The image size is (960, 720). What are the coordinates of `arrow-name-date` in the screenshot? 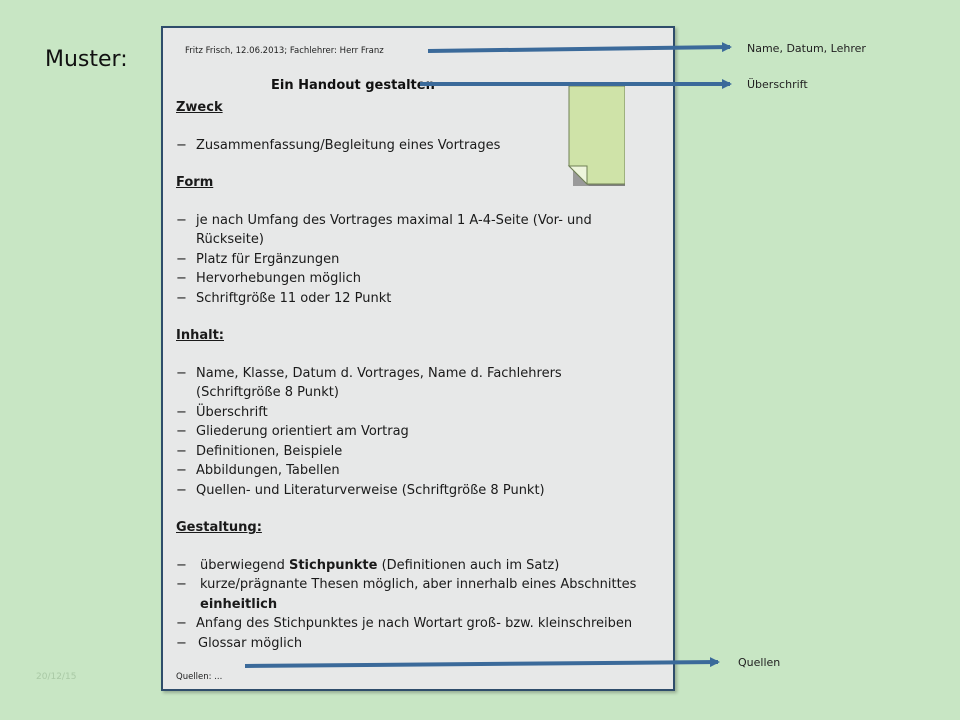 It's located at (579, 47).